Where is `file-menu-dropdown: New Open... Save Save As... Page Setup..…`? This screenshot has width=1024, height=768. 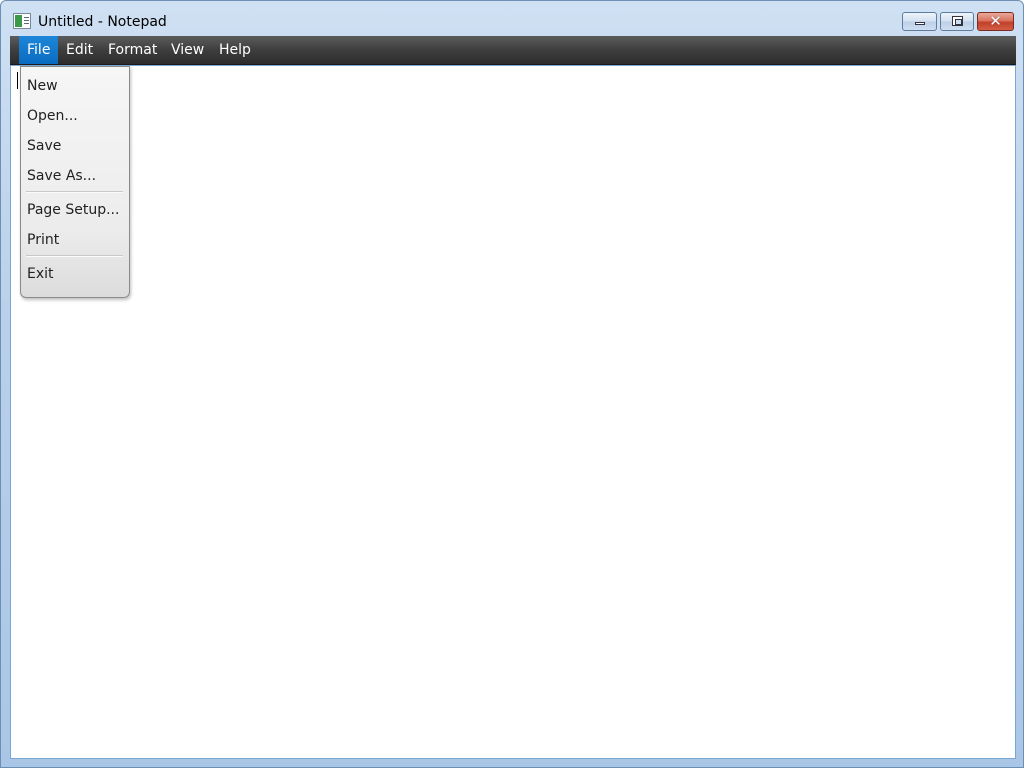 file-menu-dropdown: New Open... Save Save As... Page Setup..… is located at coordinates (75, 182).